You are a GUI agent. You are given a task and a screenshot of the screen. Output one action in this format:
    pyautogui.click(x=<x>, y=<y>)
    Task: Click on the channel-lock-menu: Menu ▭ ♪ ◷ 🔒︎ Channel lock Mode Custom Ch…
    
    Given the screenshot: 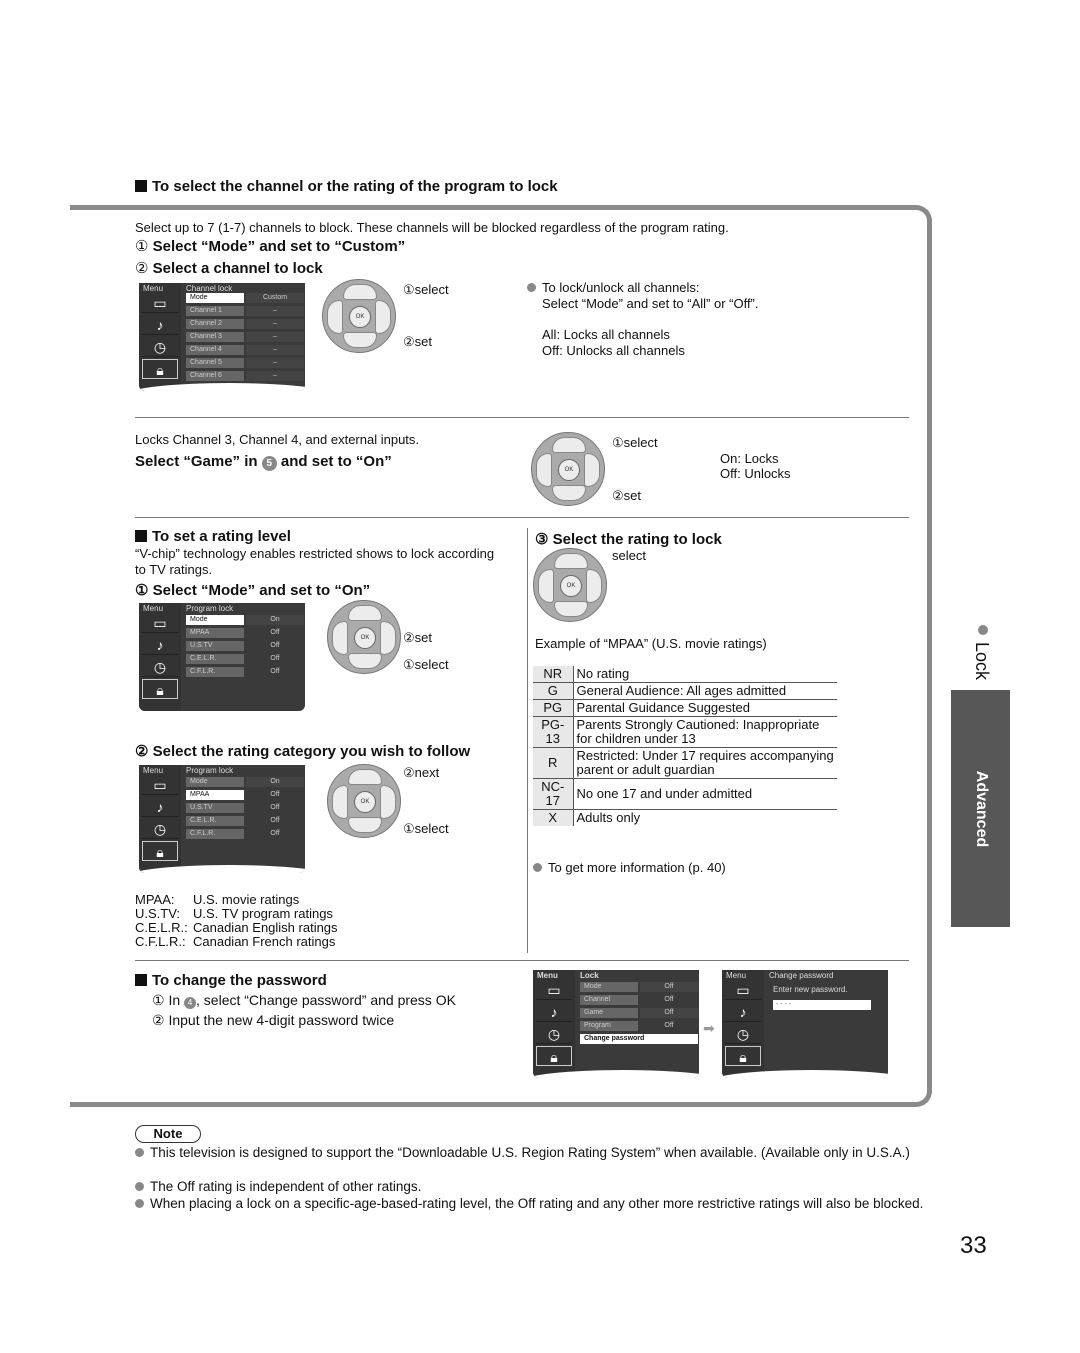 What is the action you would take?
    pyautogui.click(x=222, y=337)
    